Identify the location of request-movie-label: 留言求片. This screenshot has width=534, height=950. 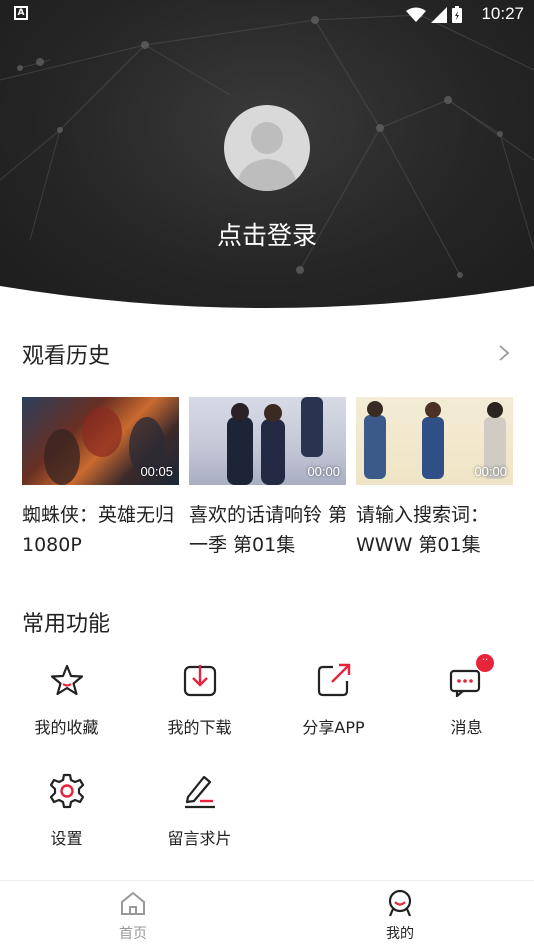
(199, 838).